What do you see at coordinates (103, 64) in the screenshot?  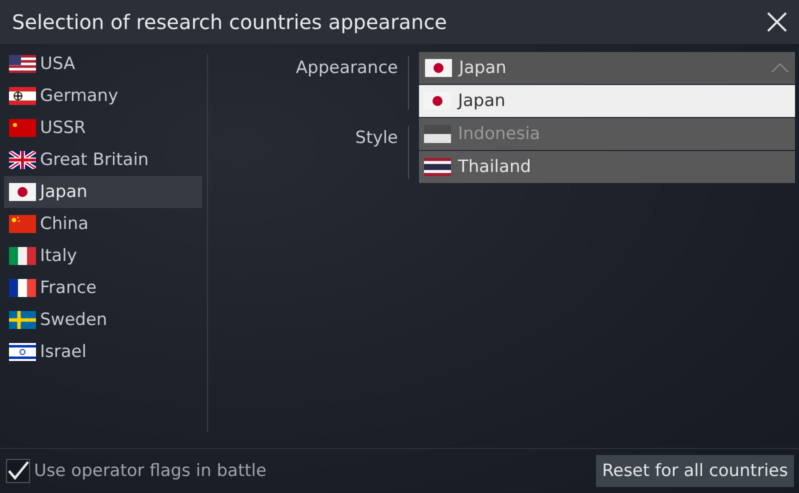 I see `country-item: USA` at bounding box center [103, 64].